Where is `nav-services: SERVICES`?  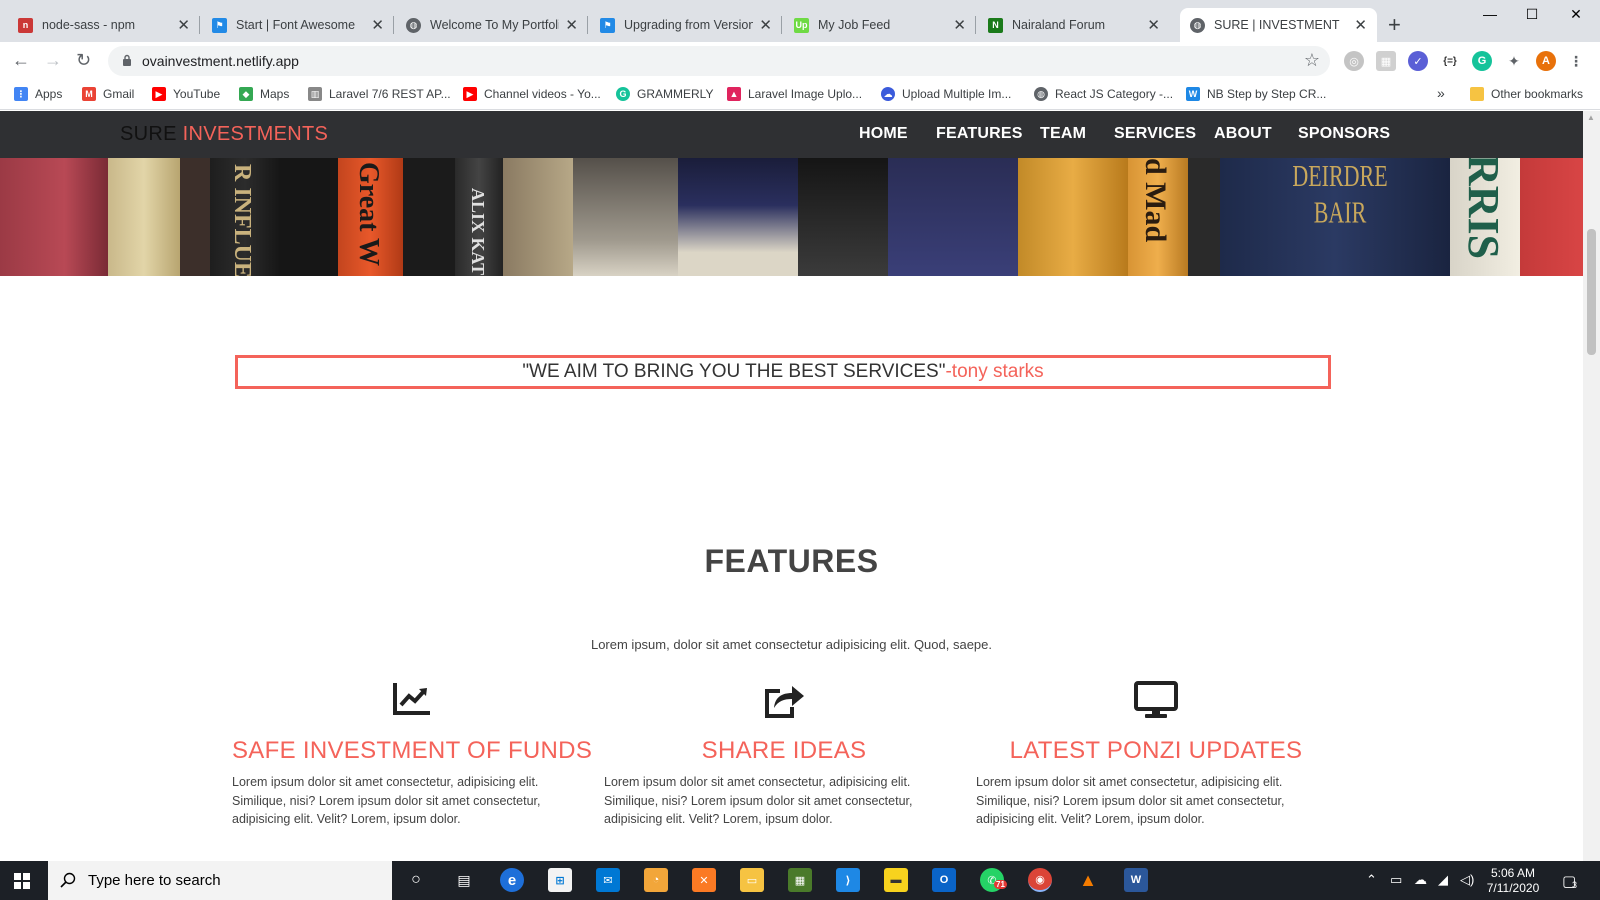
nav-services: SERVICES is located at coordinates (1155, 134).